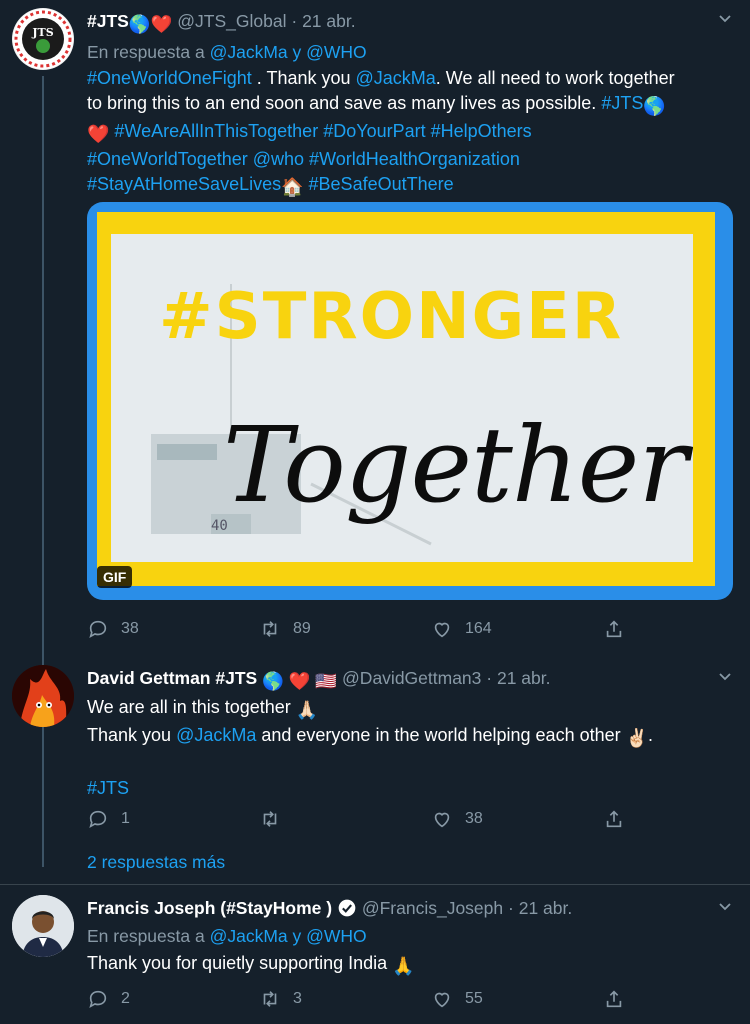 The width and height of the screenshot is (750, 1024). What do you see at coordinates (457, 999) in the screenshot?
I see `like-button: 55` at bounding box center [457, 999].